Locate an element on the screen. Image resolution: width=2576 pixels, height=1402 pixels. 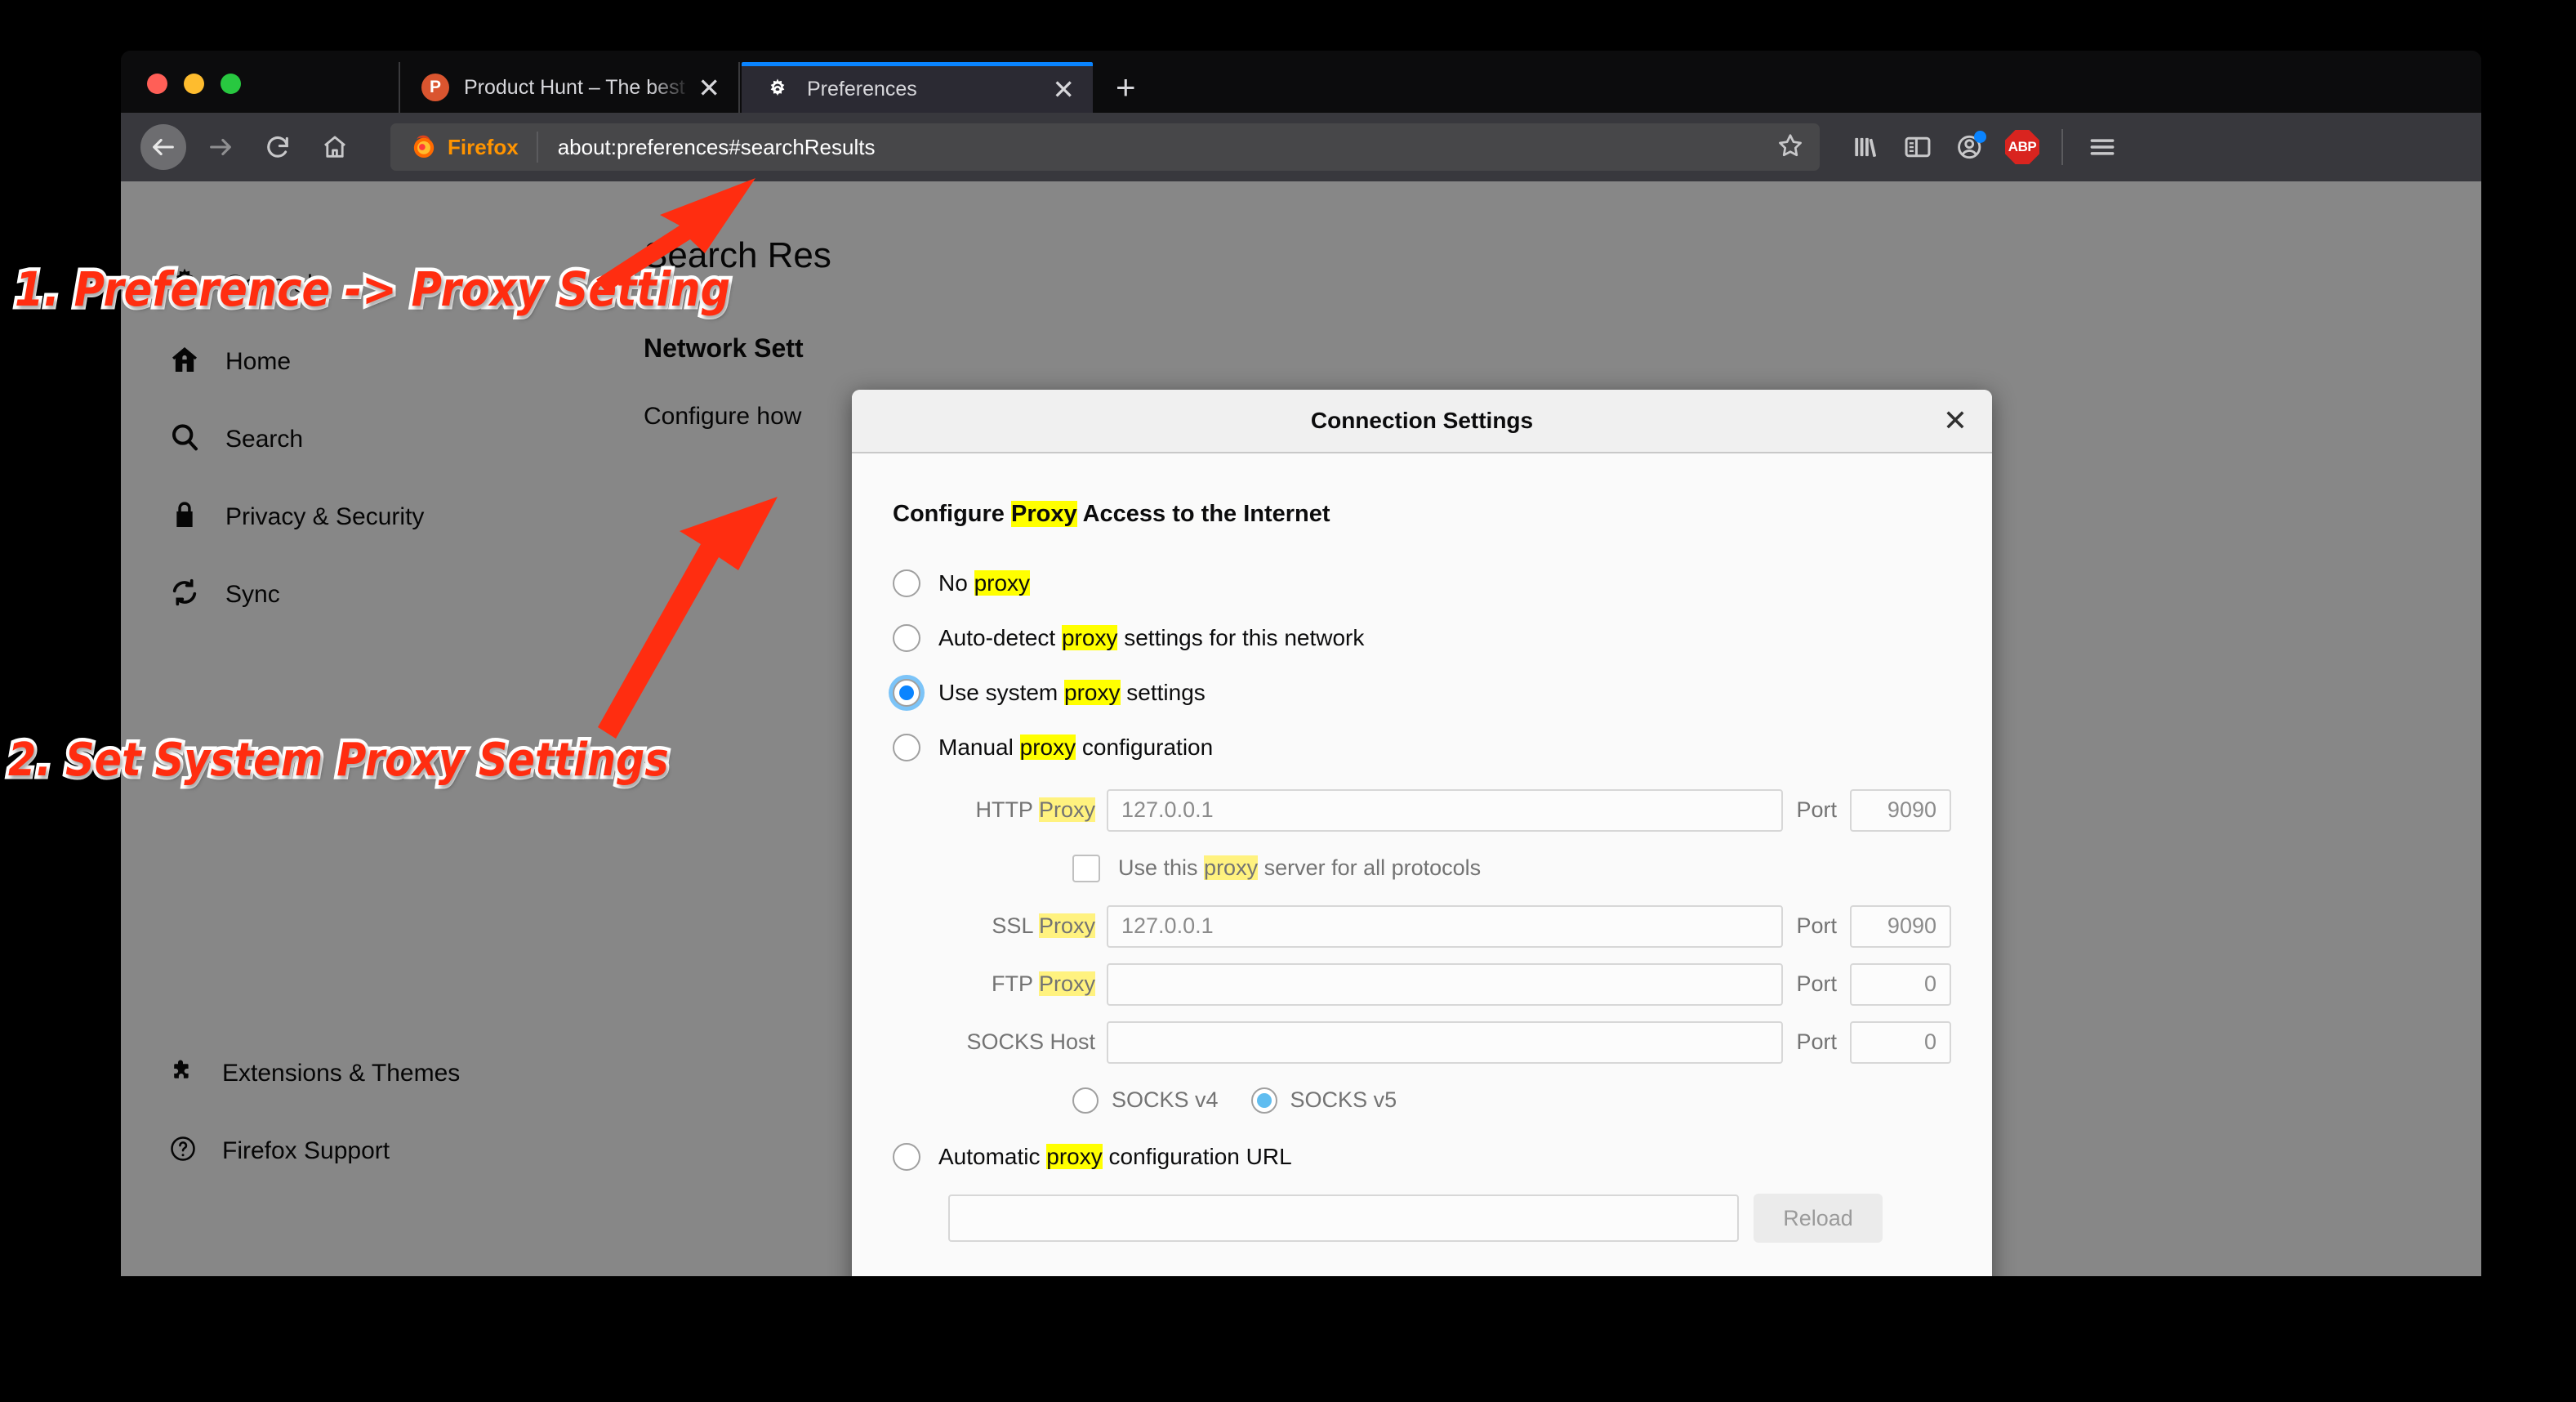
ftp-port-label: Port is located at coordinates (1816, 984).